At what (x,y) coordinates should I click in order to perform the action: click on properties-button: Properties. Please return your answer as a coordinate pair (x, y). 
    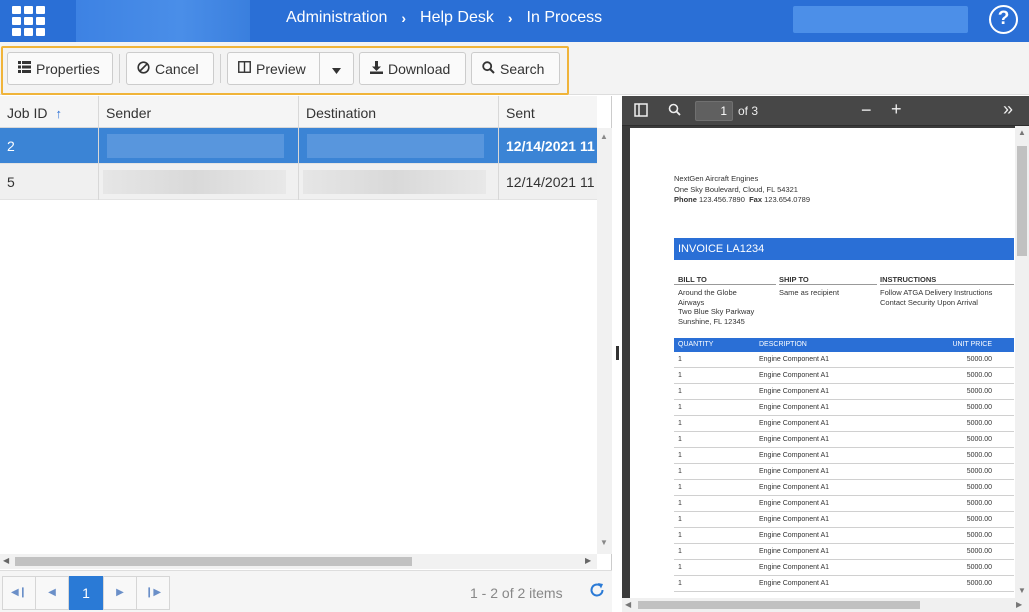
    Looking at the image, I should click on (60, 68).